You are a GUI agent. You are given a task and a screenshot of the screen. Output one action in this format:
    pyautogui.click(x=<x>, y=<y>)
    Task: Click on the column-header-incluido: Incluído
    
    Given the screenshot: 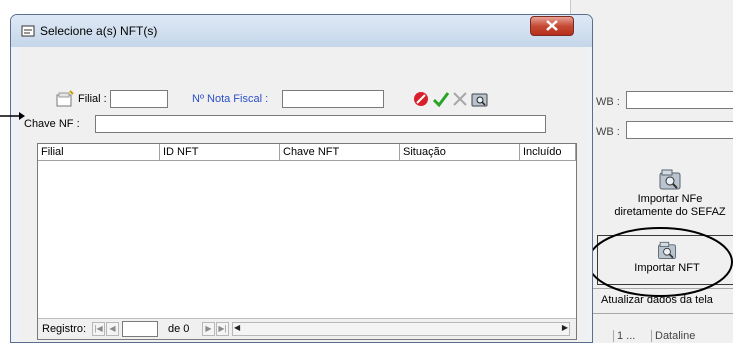 What is the action you would take?
    pyautogui.click(x=548, y=152)
    